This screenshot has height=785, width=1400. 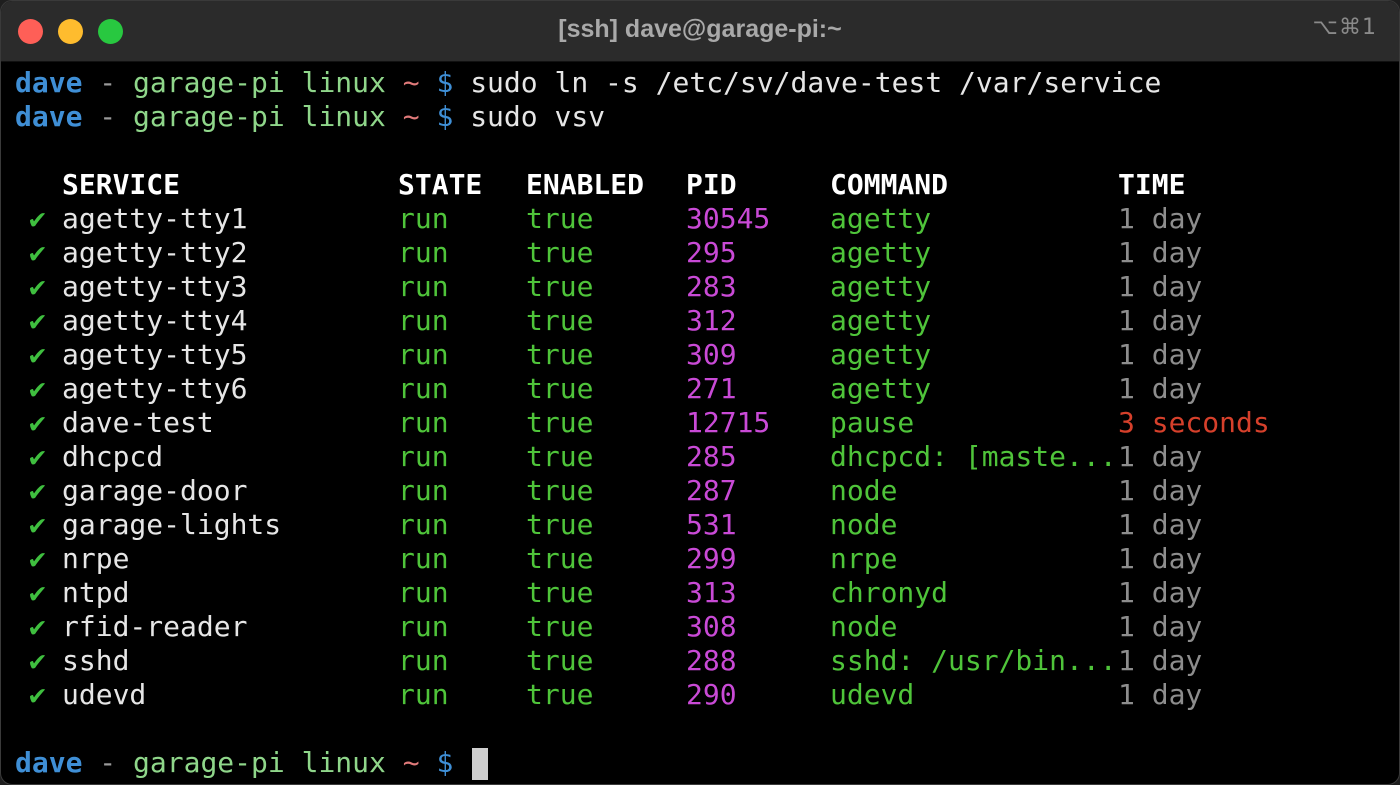 What do you see at coordinates (96, 592) in the screenshot?
I see `service-name: ntpd` at bounding box center [96, 592].